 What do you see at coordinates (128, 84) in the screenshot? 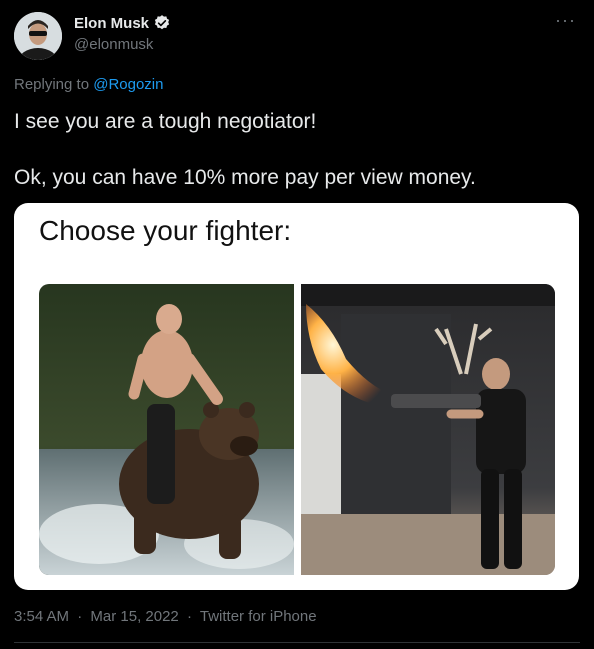
I see `reply-mention-link: @Rogozin` at bounding box center [128, 84].